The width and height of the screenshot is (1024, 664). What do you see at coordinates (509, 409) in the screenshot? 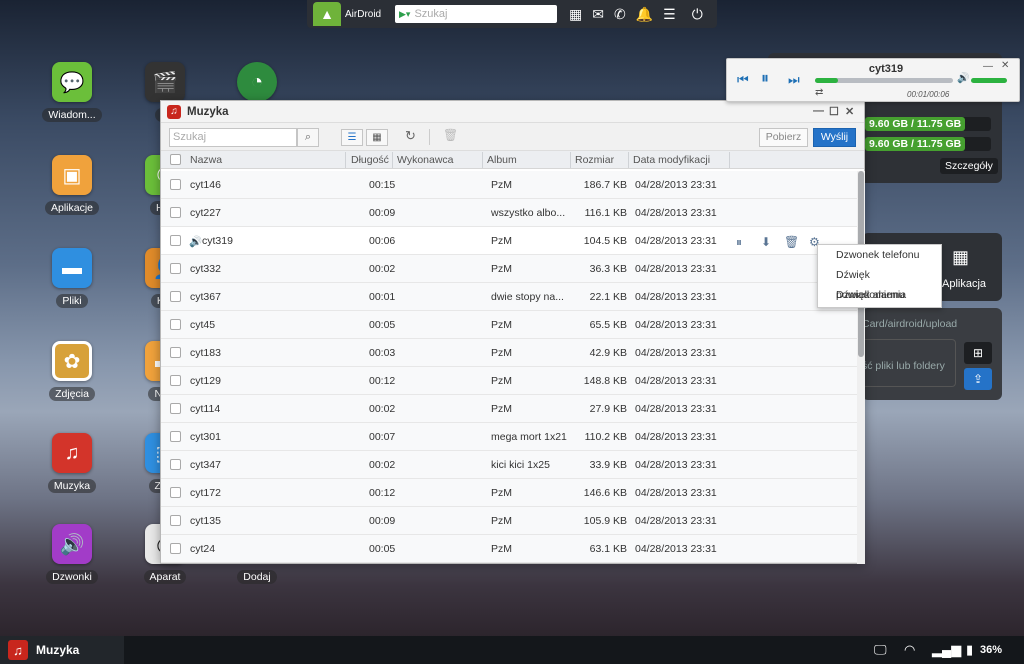
I see `table-row: cyt114 00:02 PzM 27.9 KB 04/28/2013 23:31` at bounding box center [509, 409].